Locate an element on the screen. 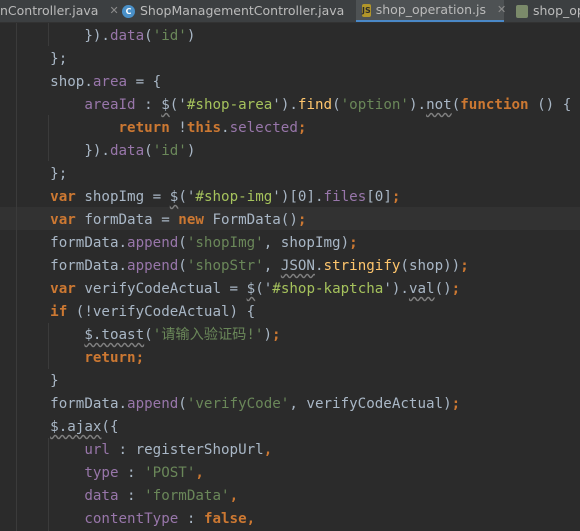 This screenshot has width=580, height=531. js-file-icon: JS is located at coordinates (366, 10).